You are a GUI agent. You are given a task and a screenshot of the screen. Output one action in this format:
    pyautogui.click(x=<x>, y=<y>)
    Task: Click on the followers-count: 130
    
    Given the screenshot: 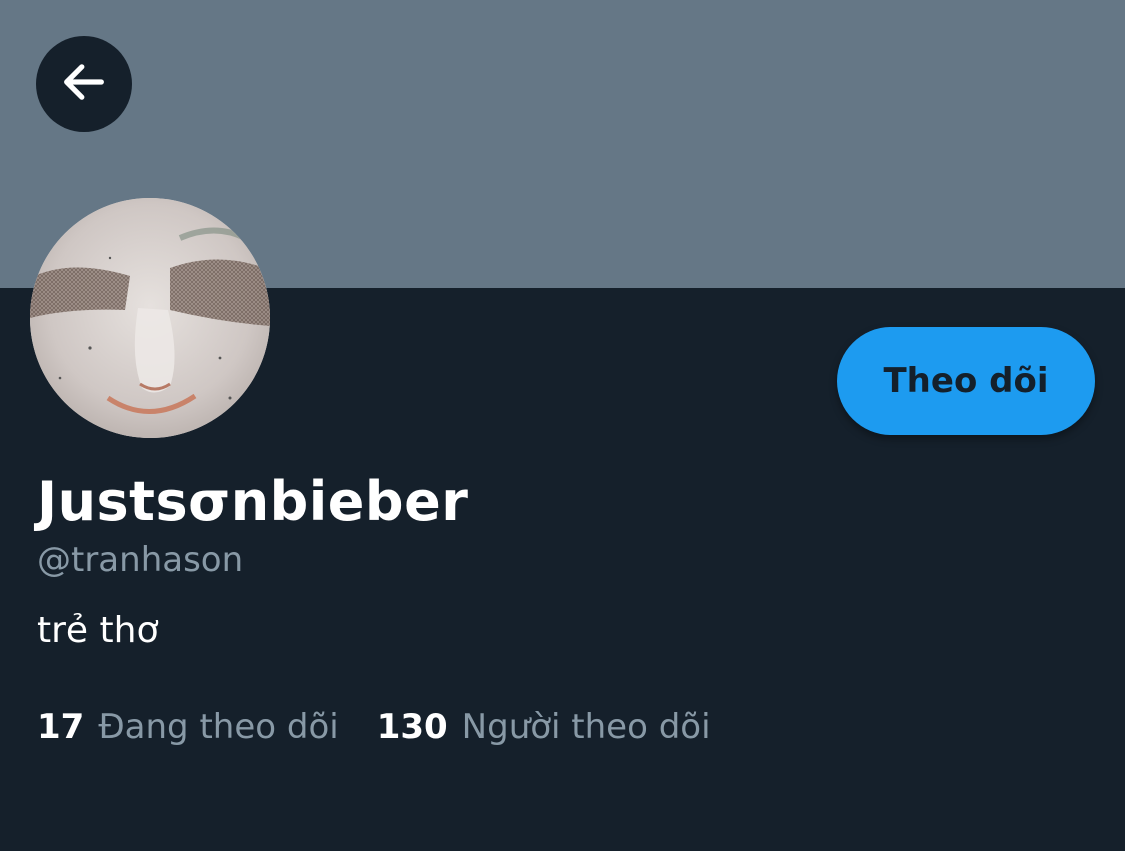 What is the action you would take?
    pyautogui.click(x=412, y=727)
    